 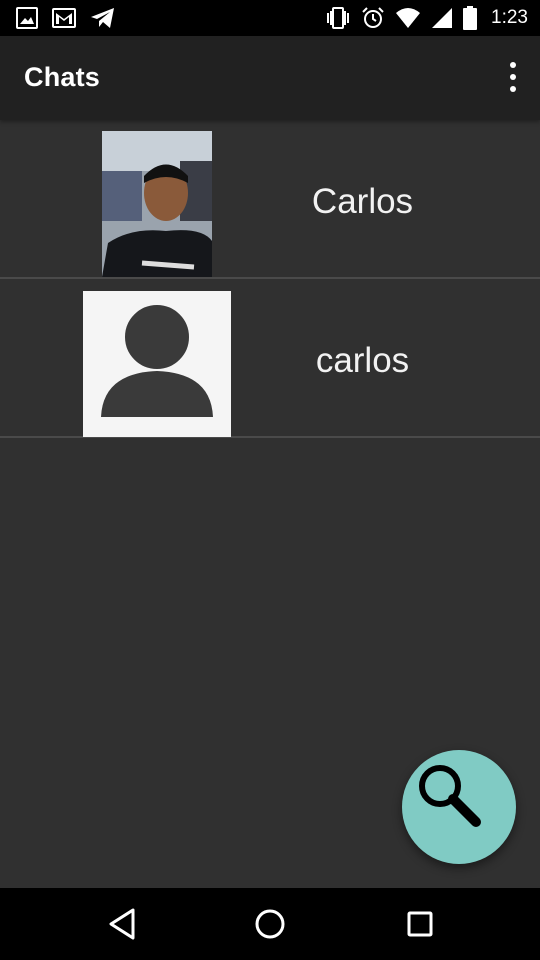 What do you see at coordinates (103, 18) in the screenshot?
I see `telegram-icon` at bounding box center [103, 18].